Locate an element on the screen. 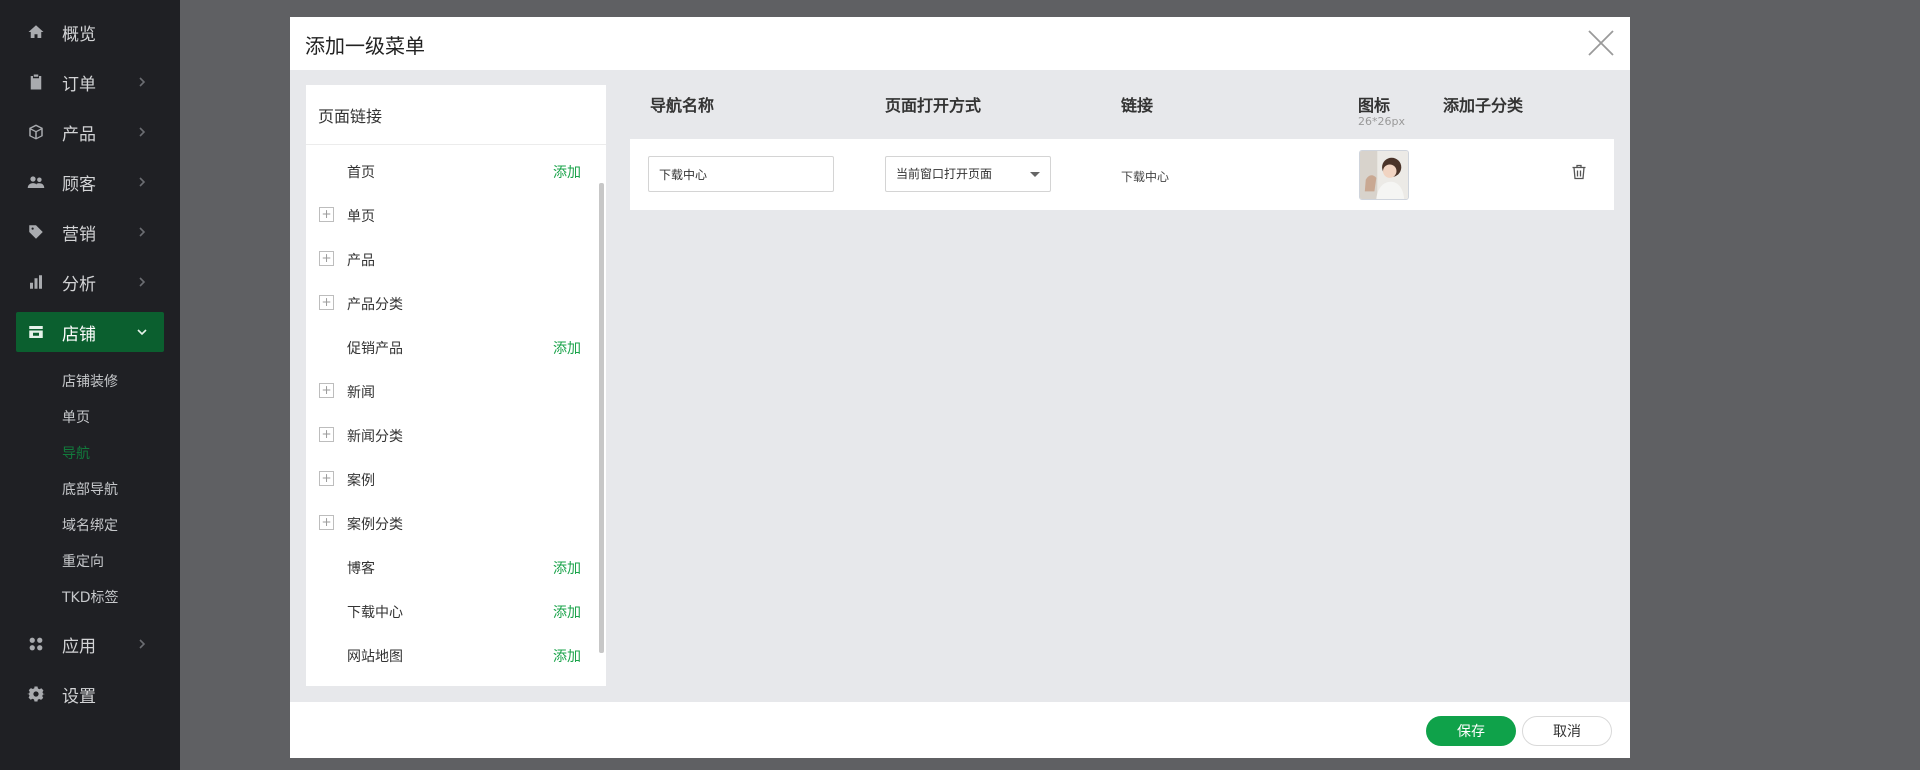  scrollbar is located at coordinates (601, 418).